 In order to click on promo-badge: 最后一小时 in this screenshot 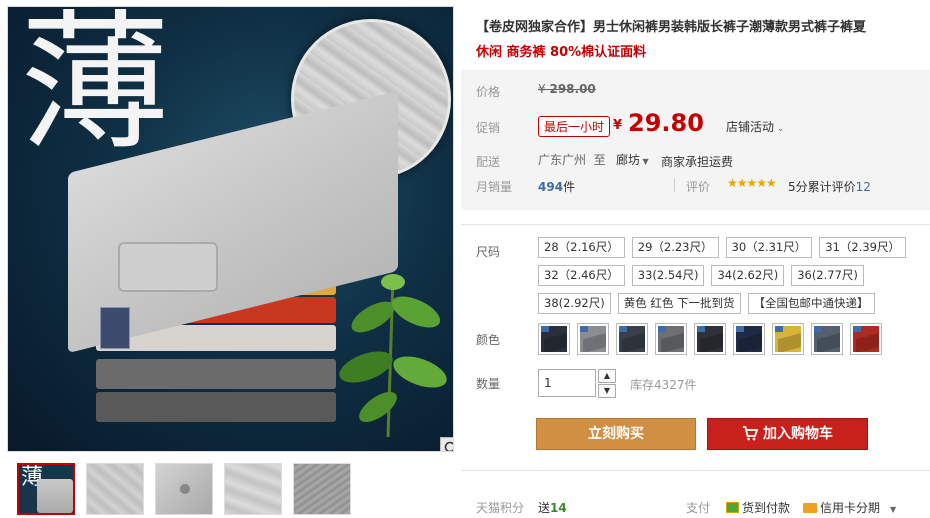, I will do `click(574, 126)`.